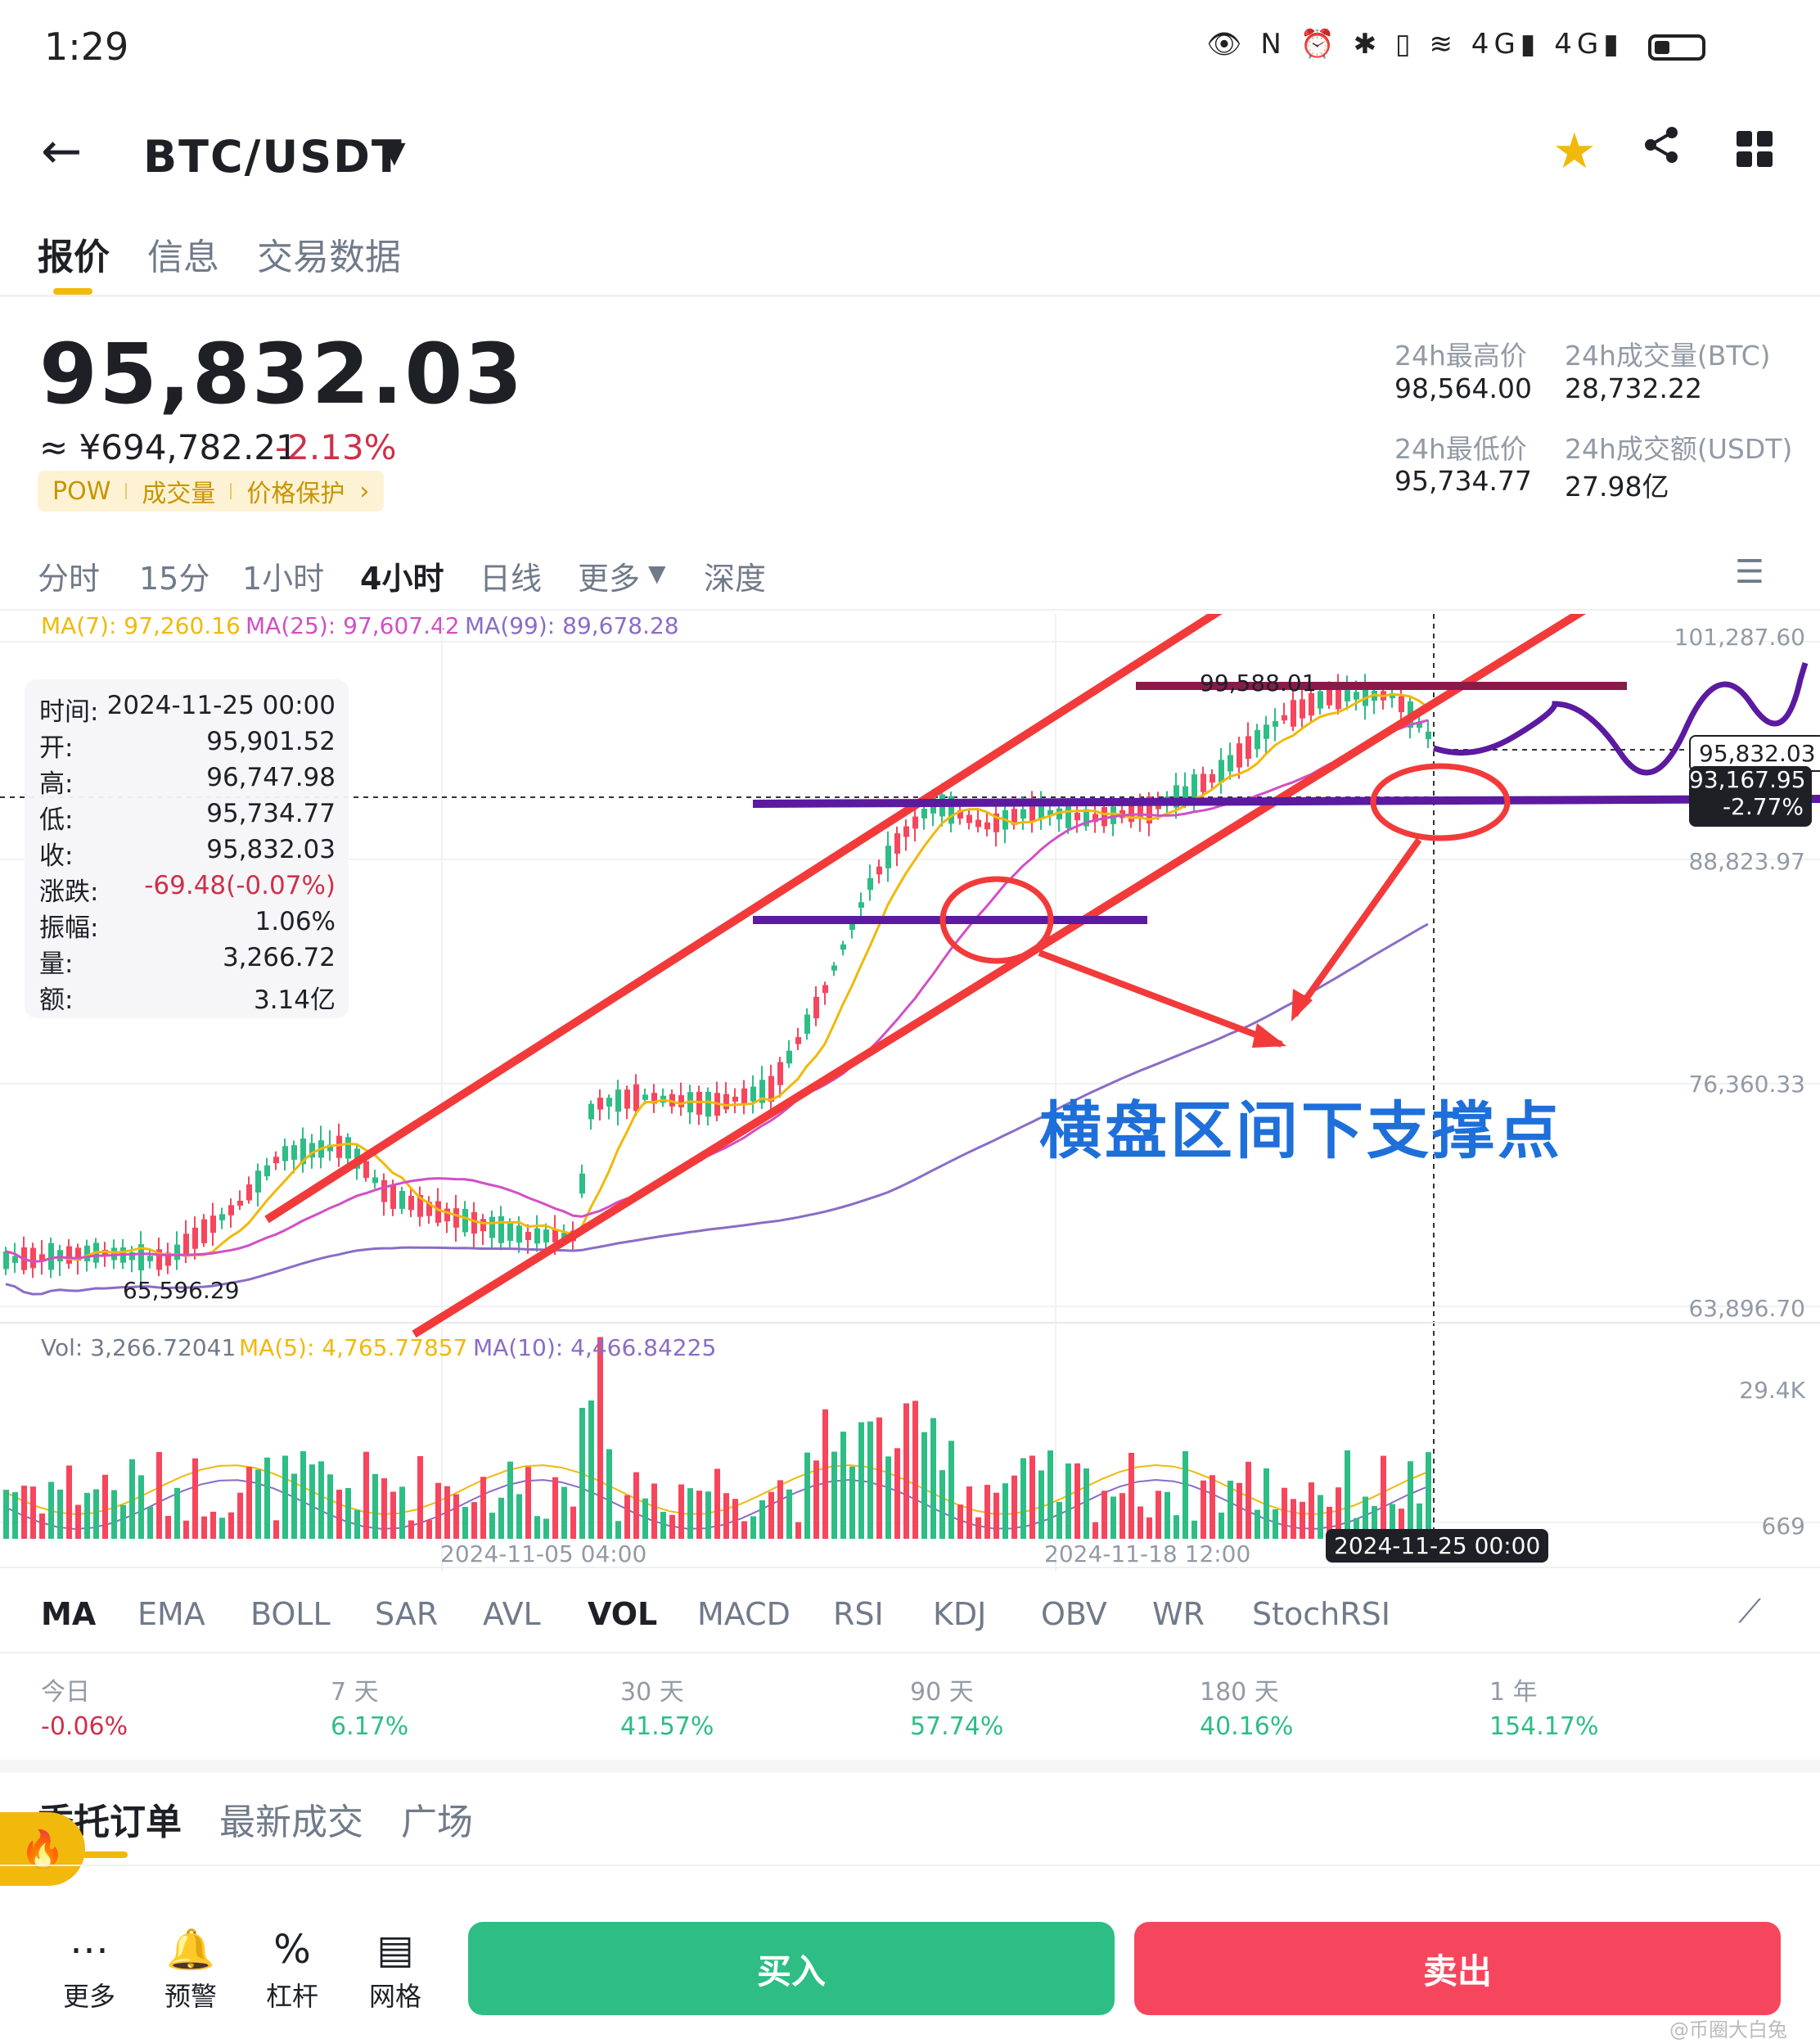 The height and width of the screenshot is (2043, 1820). What do you see at coordinates (329, 254) in the screenshot?
I see `tab-trading-data: 交易数据` at bounding box center [329, 254].